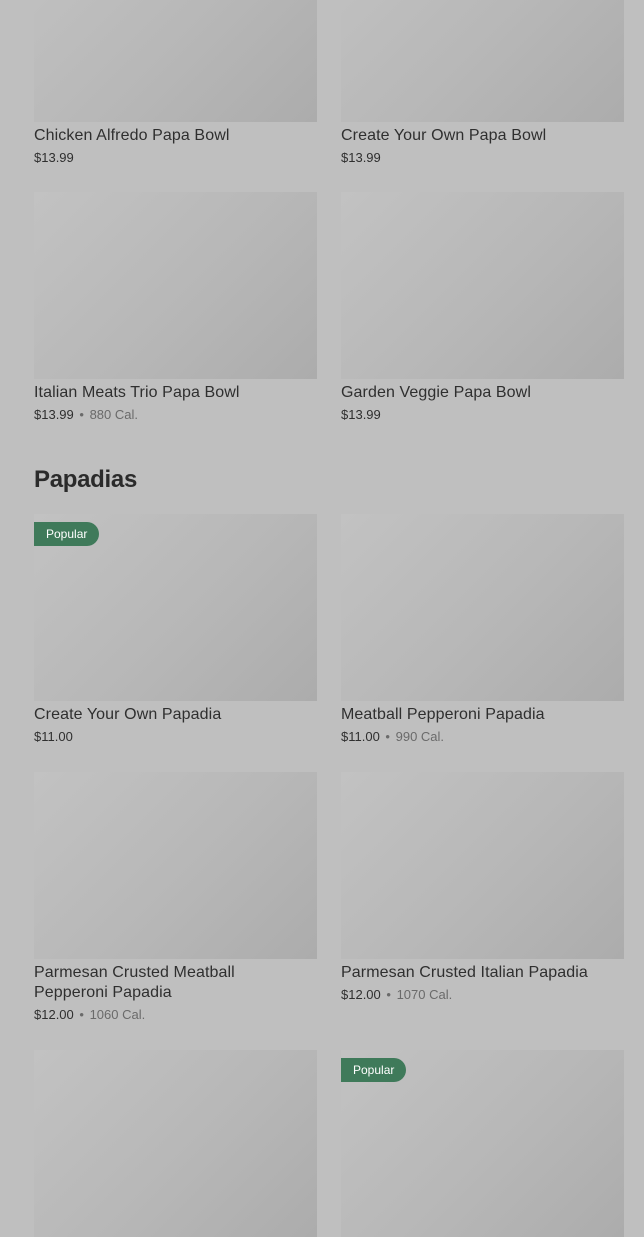  I want to click on menu-card-bottom-left, so click(175, 1143).